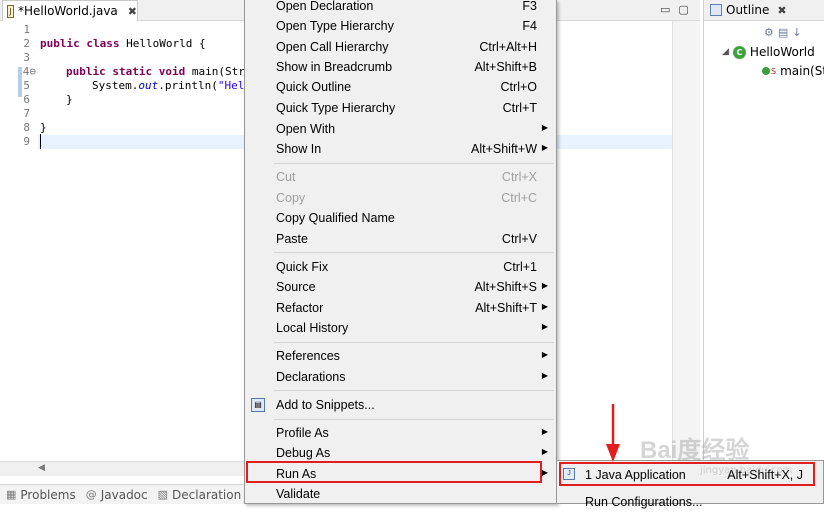  Describe the element at coordinates (314, 87) in the screenshot. I see `menu-label: Quick Outline` at that location.